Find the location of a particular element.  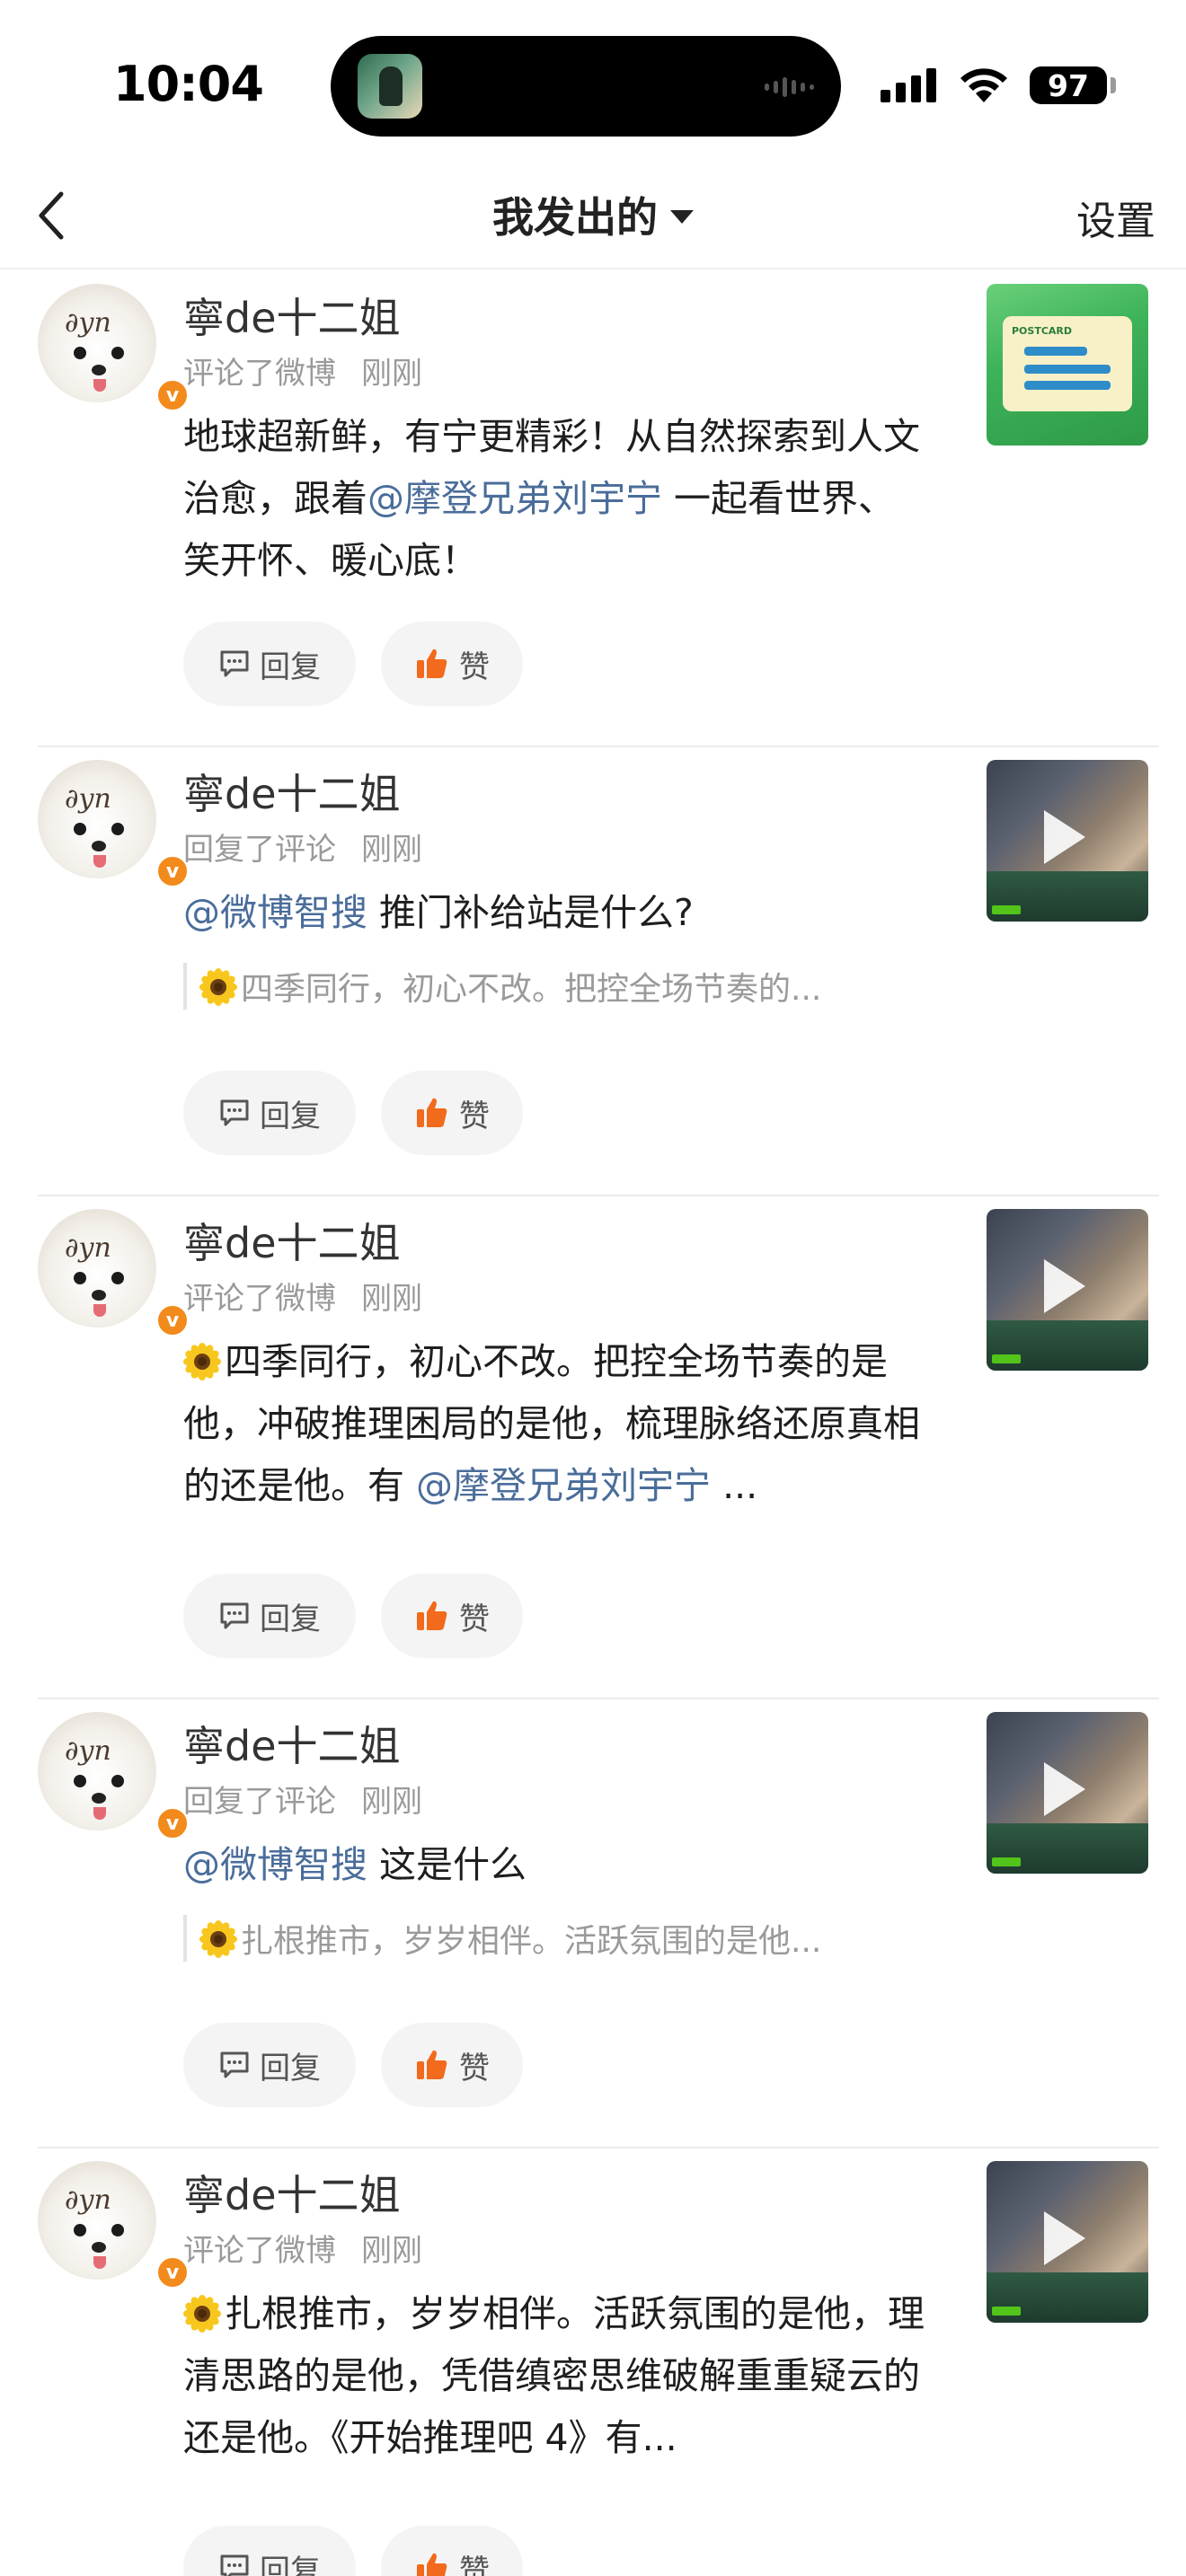

settings-button: 设置 is located at coordinates (1115, 217).